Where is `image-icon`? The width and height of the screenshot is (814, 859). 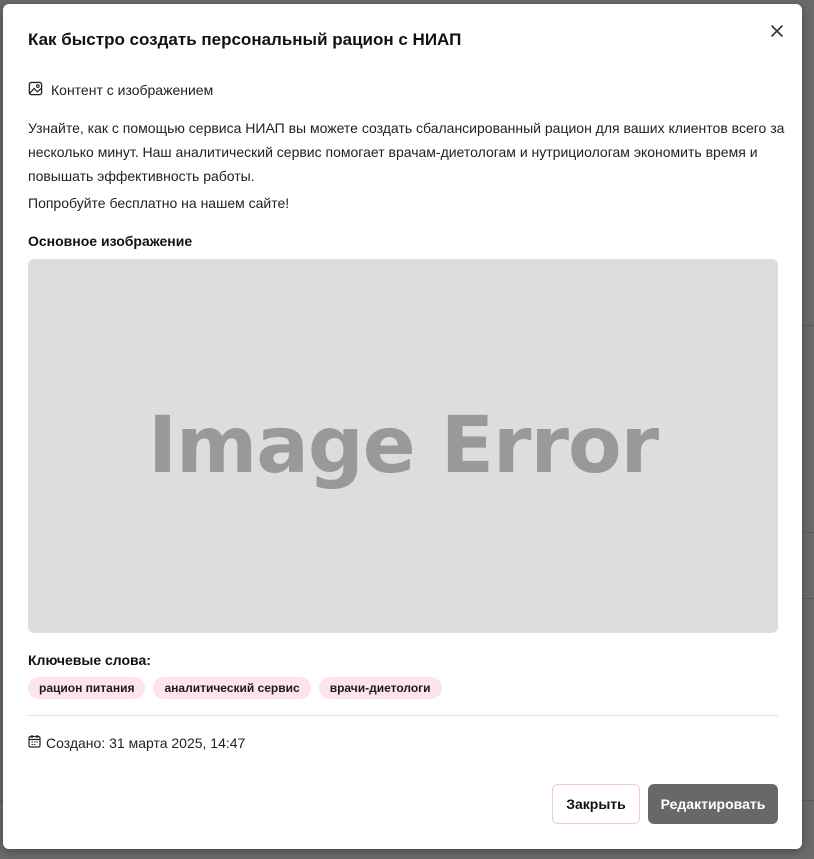 image-icon is located at coordinates (35, 90).